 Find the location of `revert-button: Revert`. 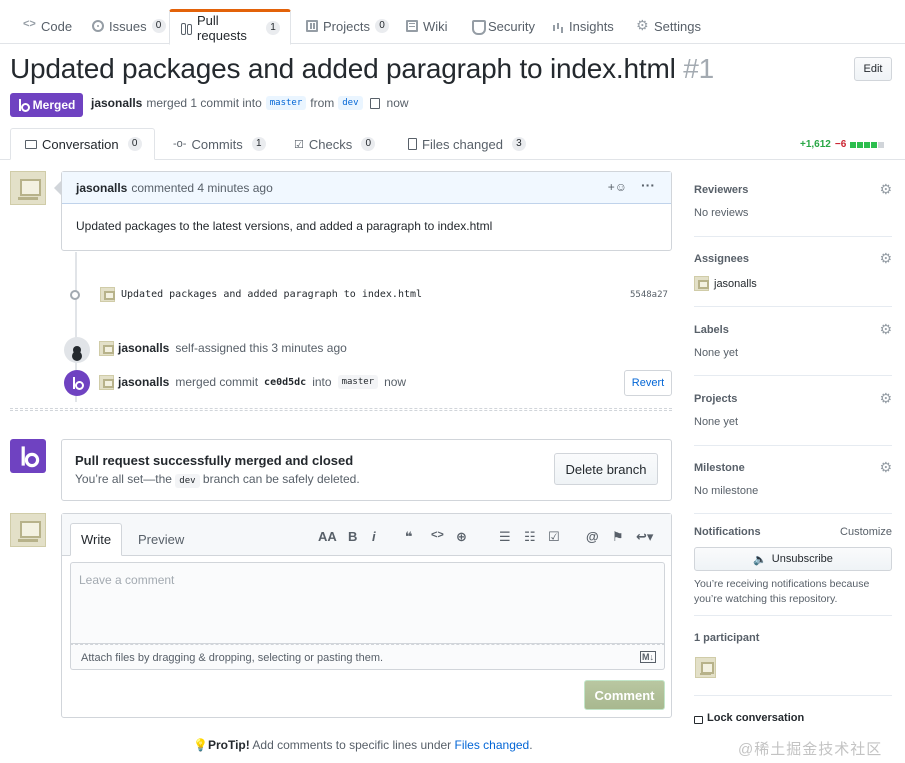

revert-button: Revert is located at coordinates (648, 383).